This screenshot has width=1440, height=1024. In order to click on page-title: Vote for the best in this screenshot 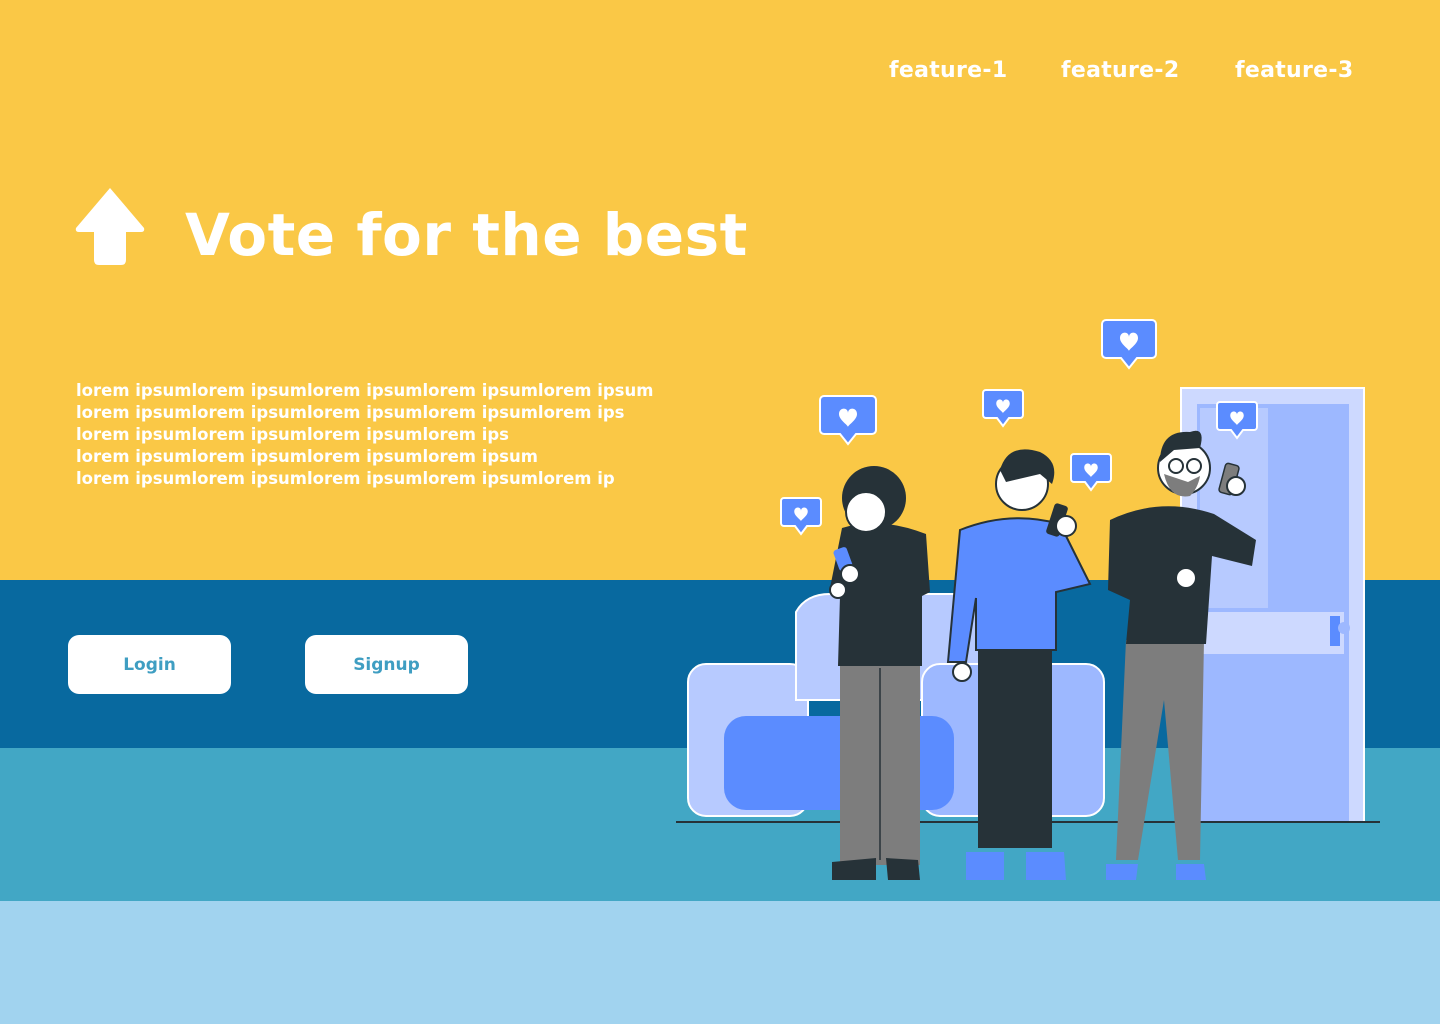, I will do `click(466, 235)`.